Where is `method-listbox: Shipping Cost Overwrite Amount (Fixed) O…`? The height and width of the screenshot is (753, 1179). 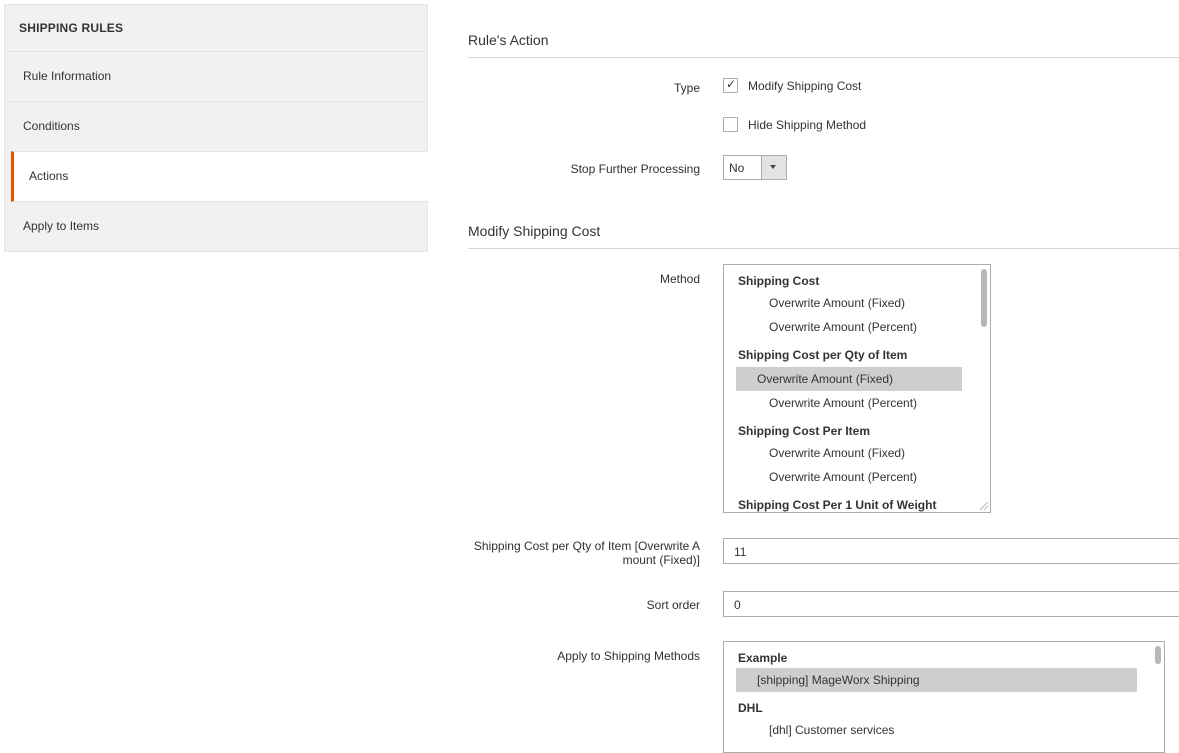
method-listbox: Shipping Cost Overwrite Amount (Fixed) O… is located at coordinates (857, 388).